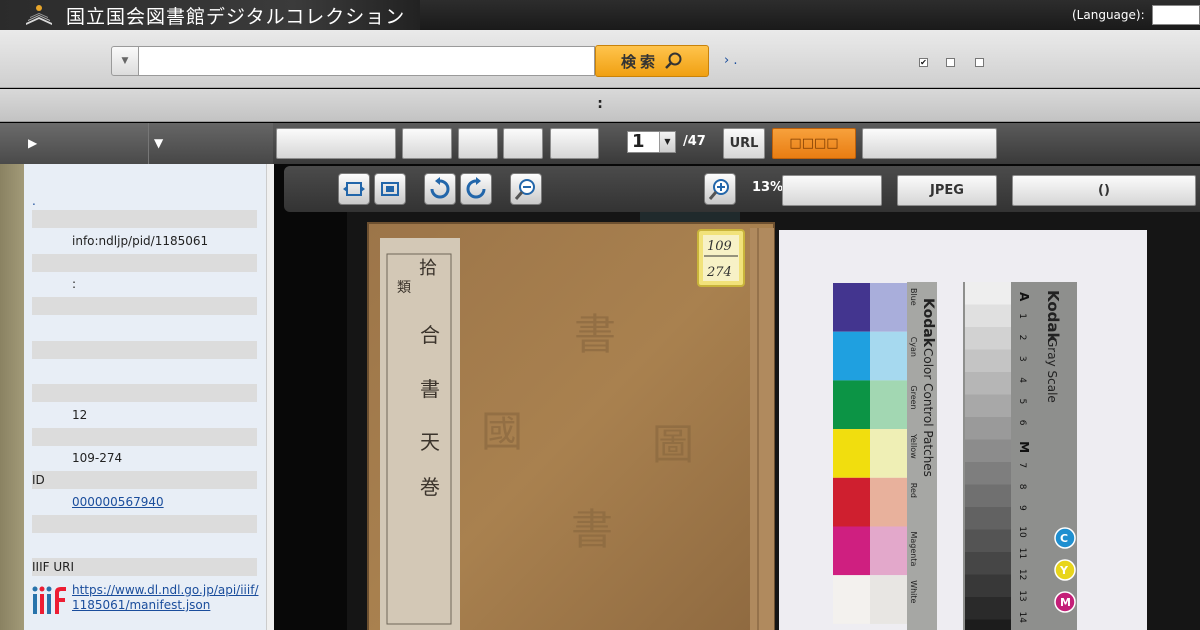 This screenshot has height=630, width=1200. I want to click on metadata-value: 109-274, so click(97, 458).